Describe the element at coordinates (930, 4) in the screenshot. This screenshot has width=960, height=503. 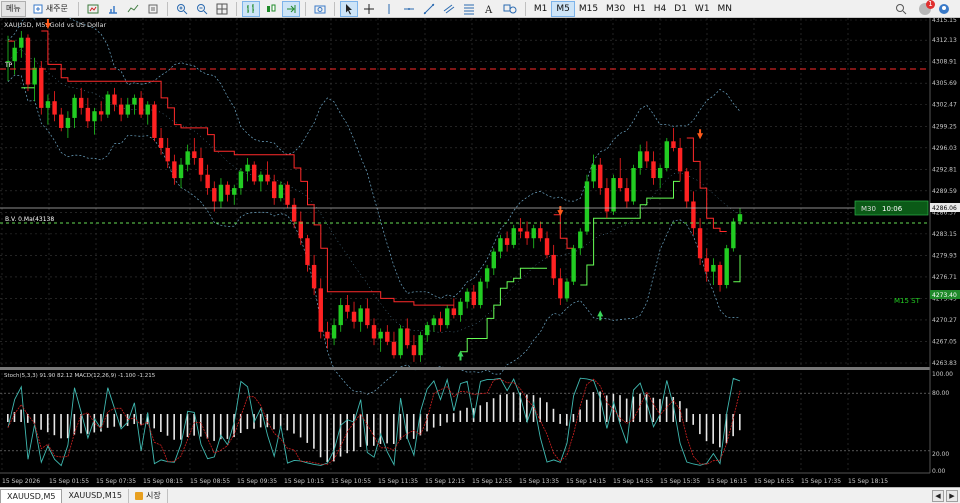
I see `notification-badge: 1` at that location.